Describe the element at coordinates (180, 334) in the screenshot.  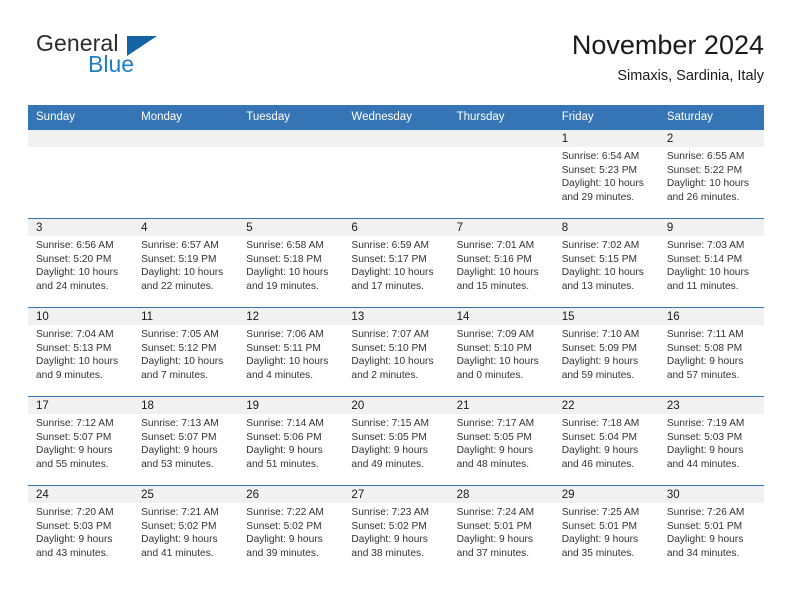
I see `sunrise-text: Sunrise: 7:05 AM` at that location.